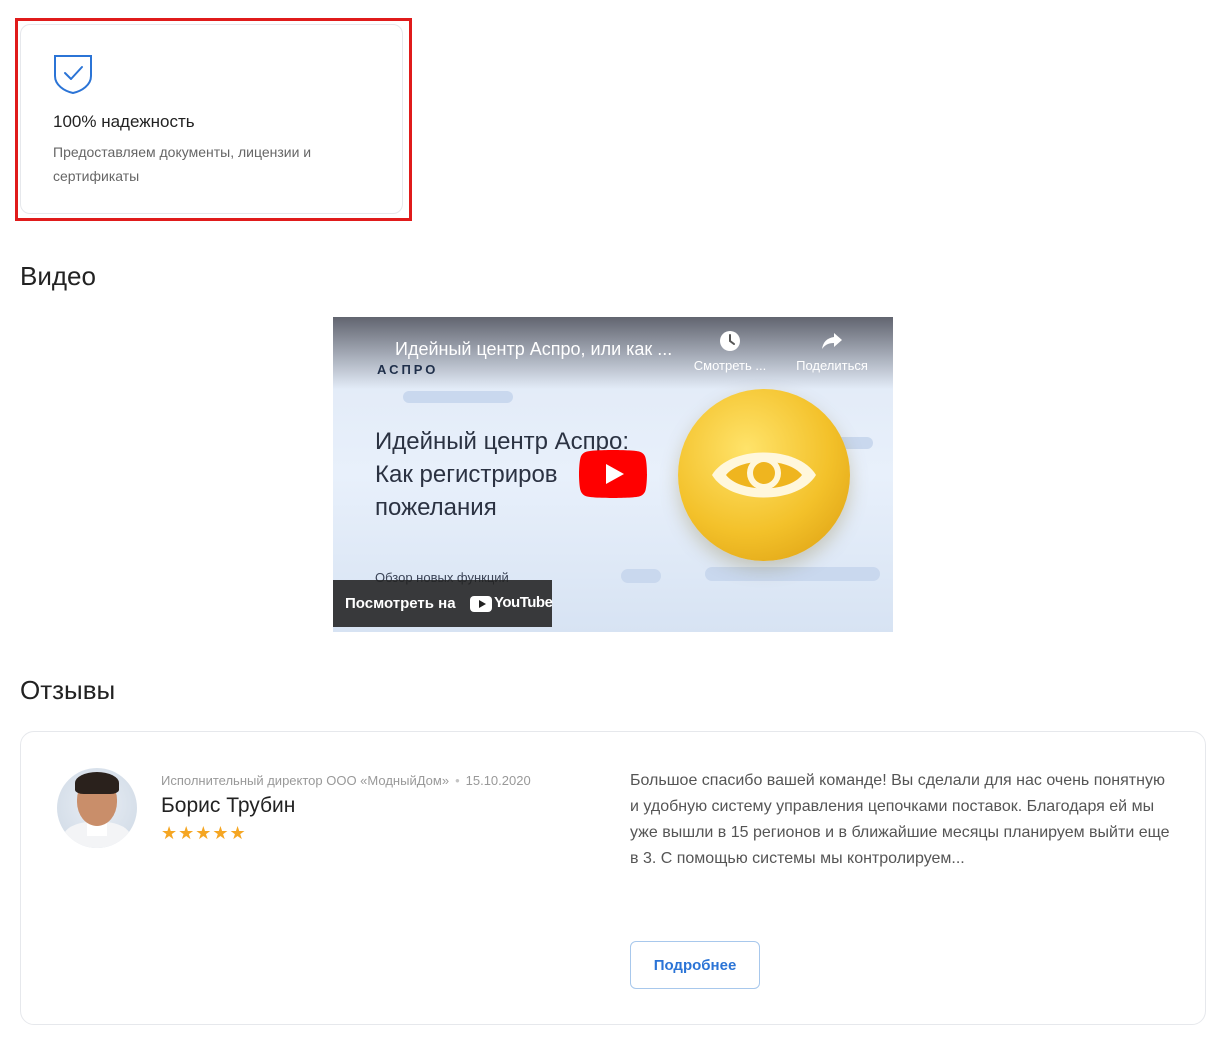 The width and height of the screenshot is (1217, 1038). What do you see at coordinates (204, 833) in the screenshot?
I see `star-rating: ★★★★★` at bounding box center [204, 833].